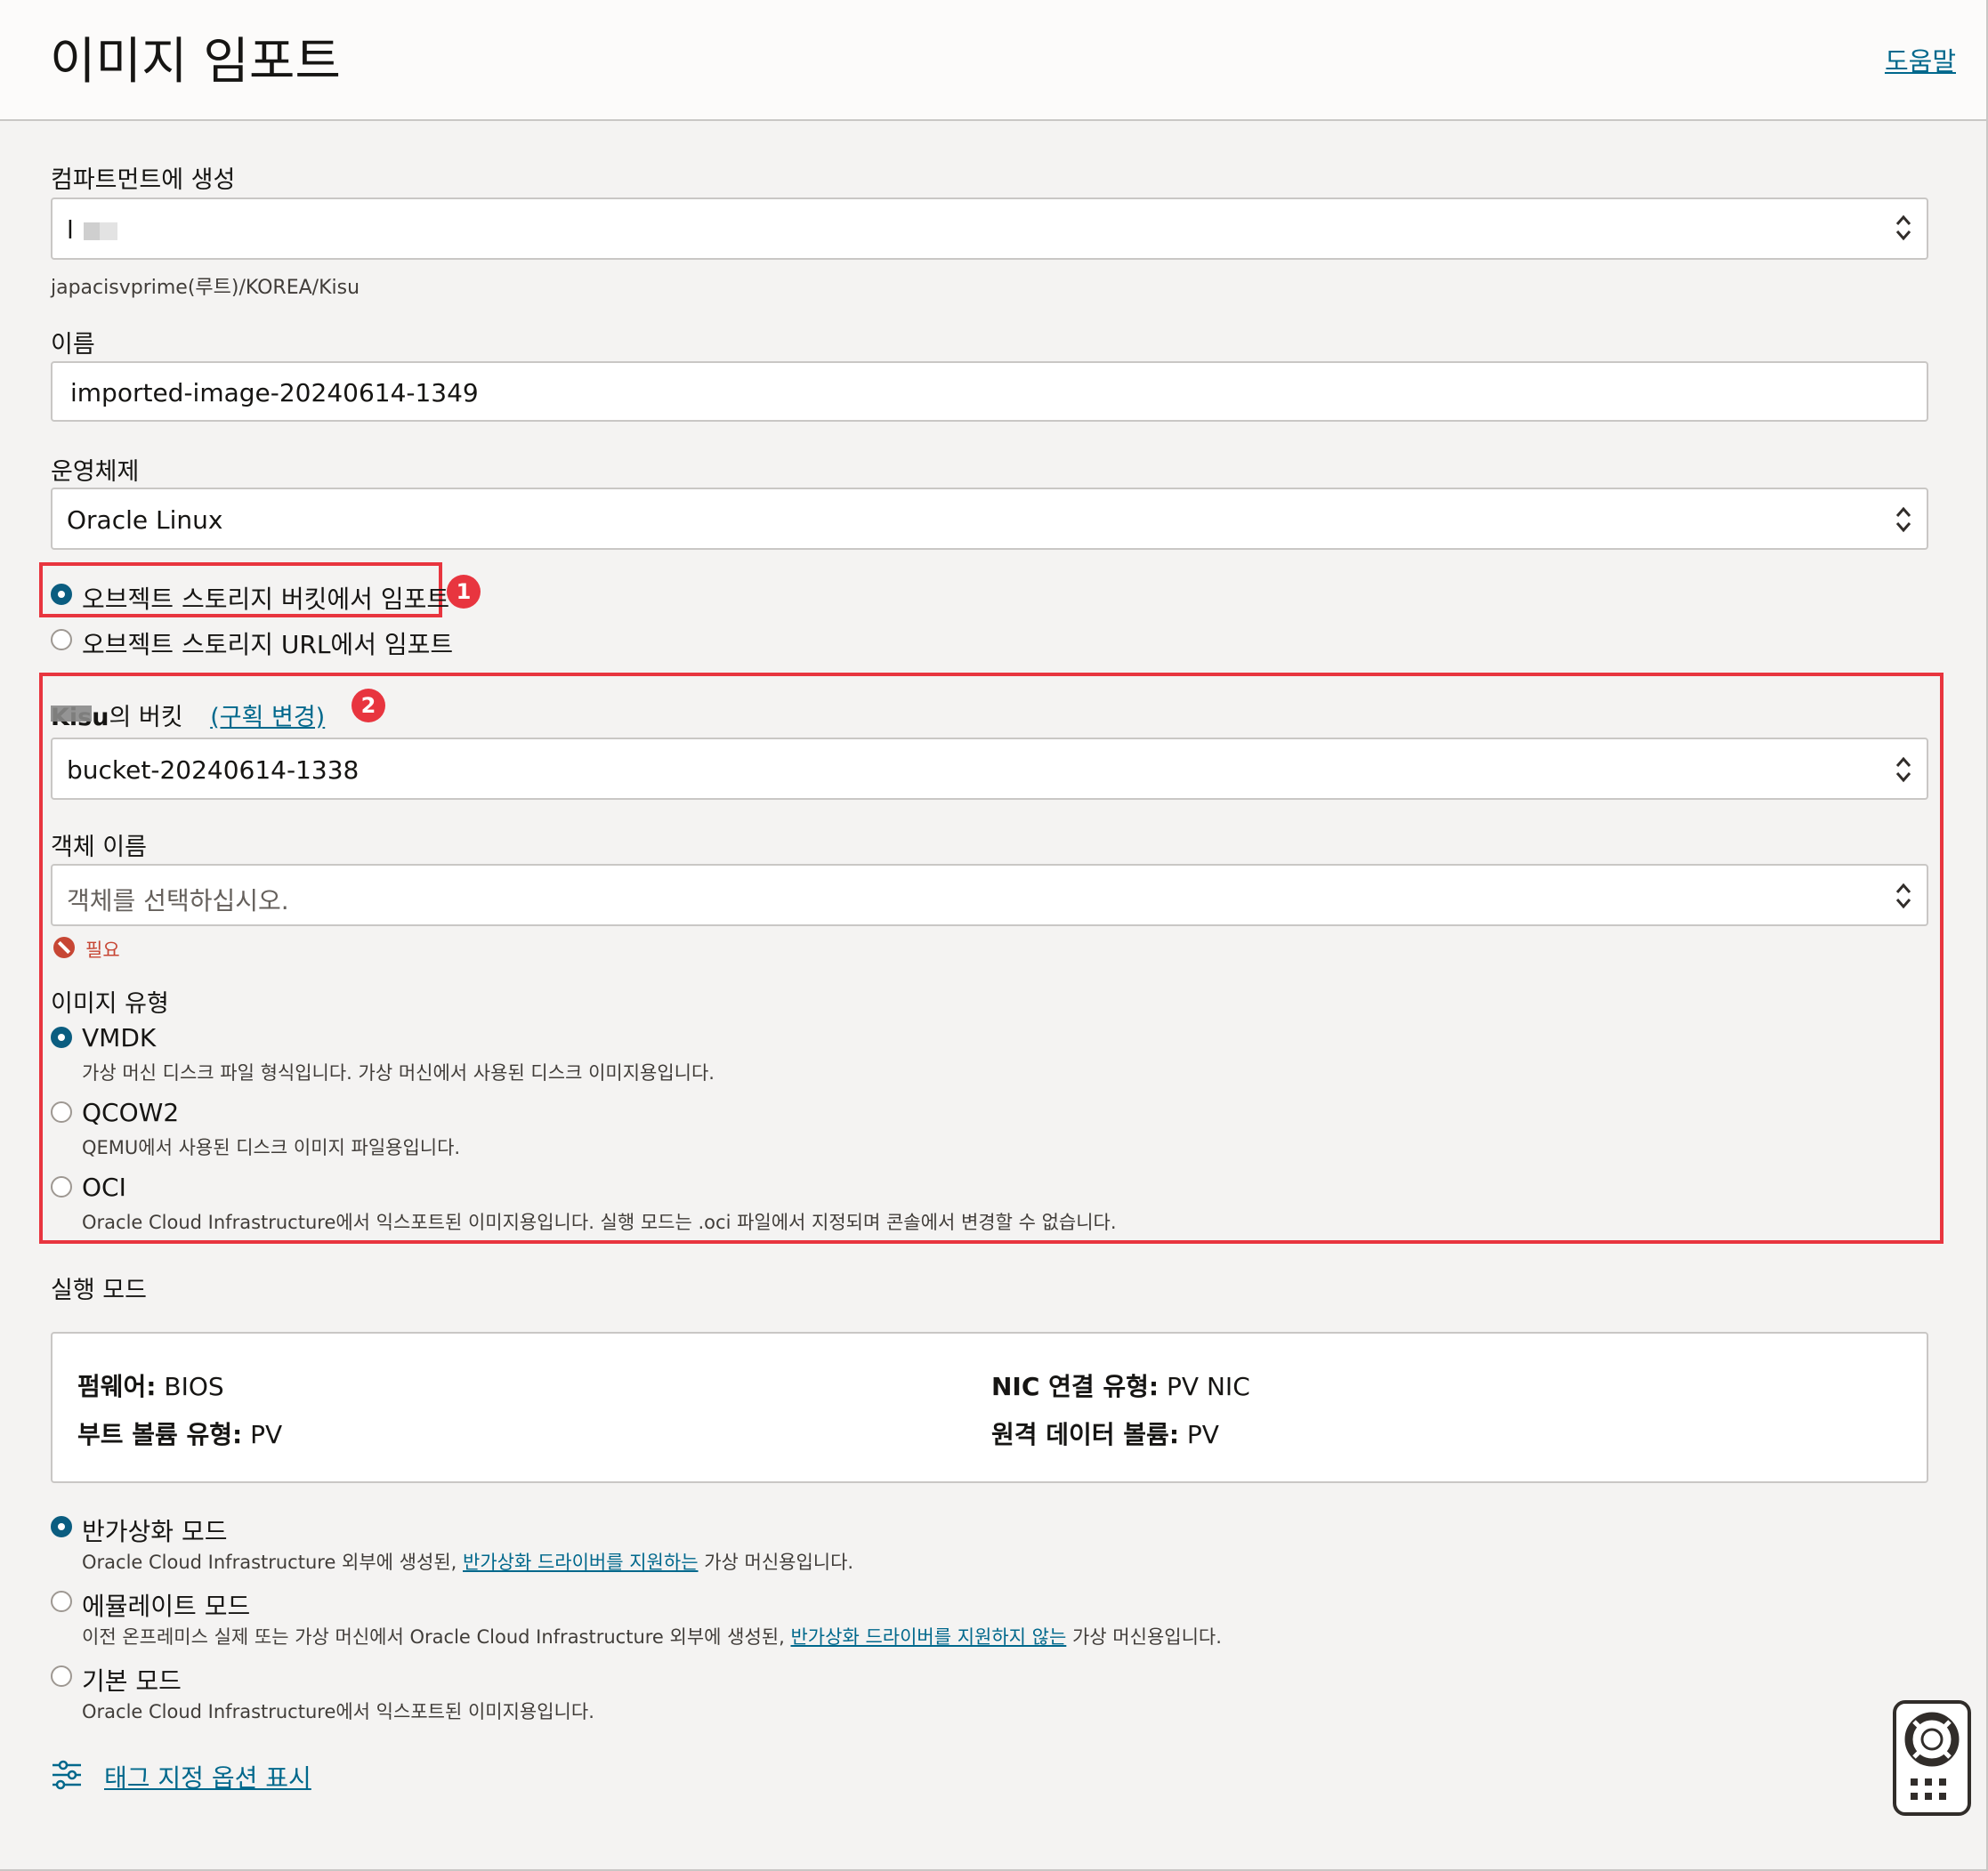 The width and height of the screenshot is (1988, 1871). What do you see at coordinates (99, 1290) in the screenshot?
I see `launch-mode-label: 실행 모드` at bounding box center [99, 1290].